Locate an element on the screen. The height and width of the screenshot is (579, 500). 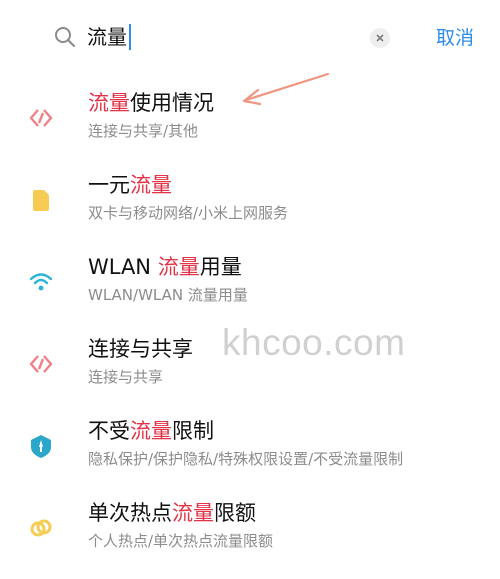
search-input: 流量 is located at coordinates (109, 37).